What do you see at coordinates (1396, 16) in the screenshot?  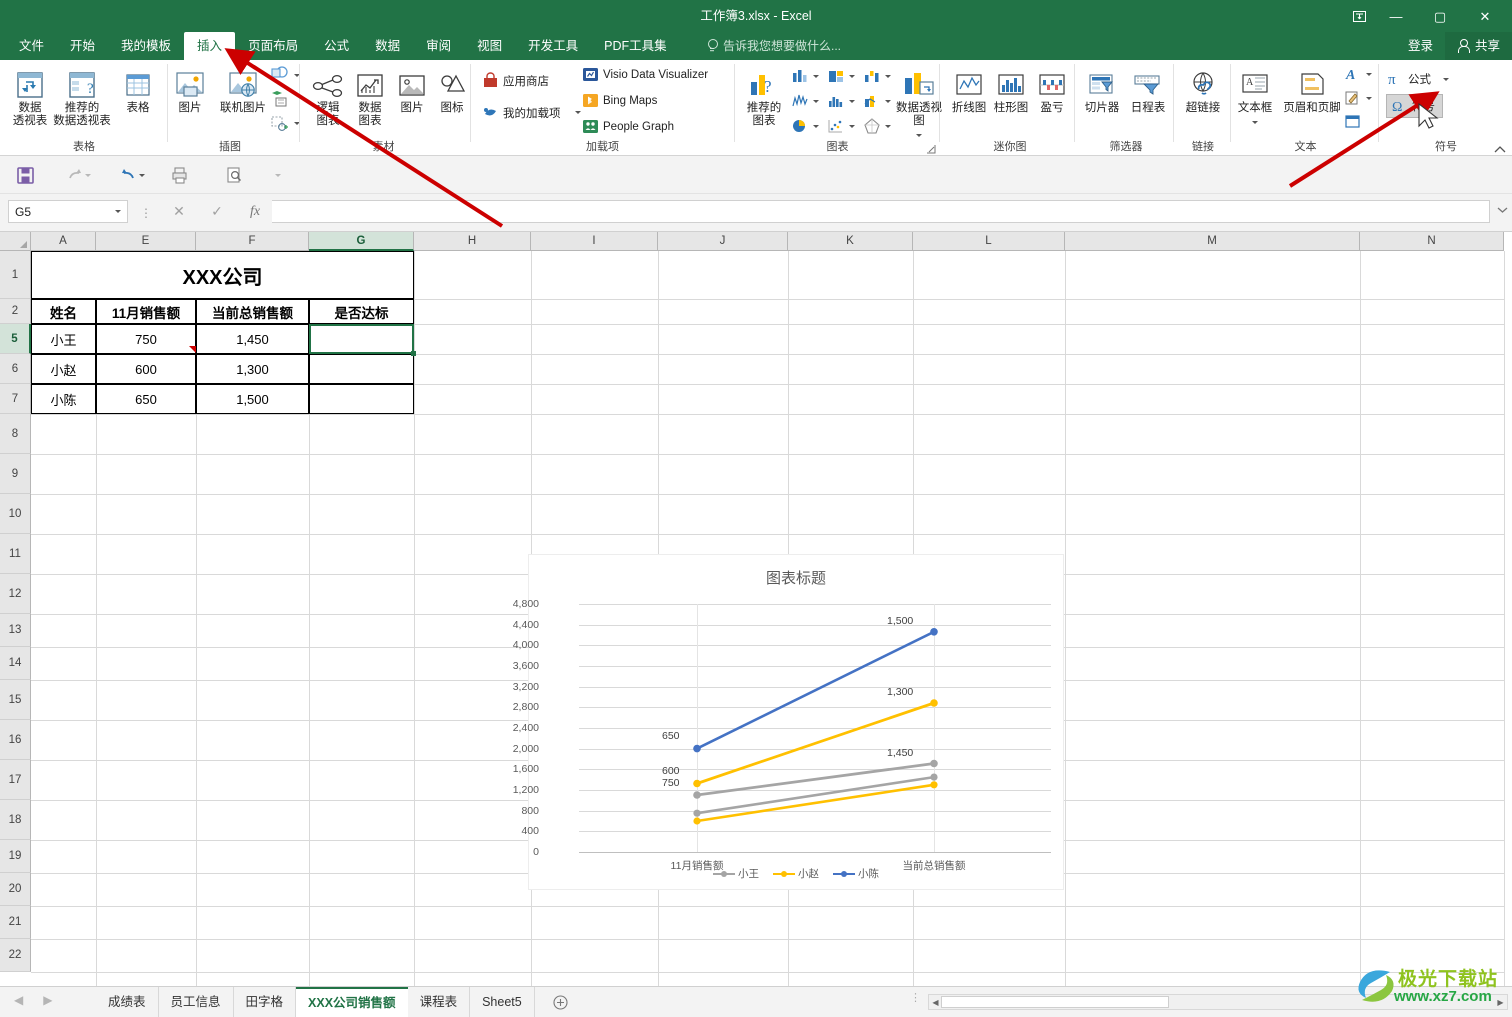 I see `minimize-button: —` at bounding box center [1396, 16].